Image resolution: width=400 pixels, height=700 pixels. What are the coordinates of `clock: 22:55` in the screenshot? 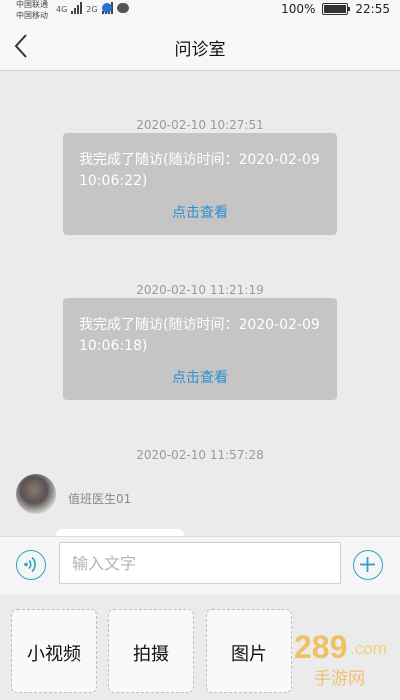 It's located at (372, 9).